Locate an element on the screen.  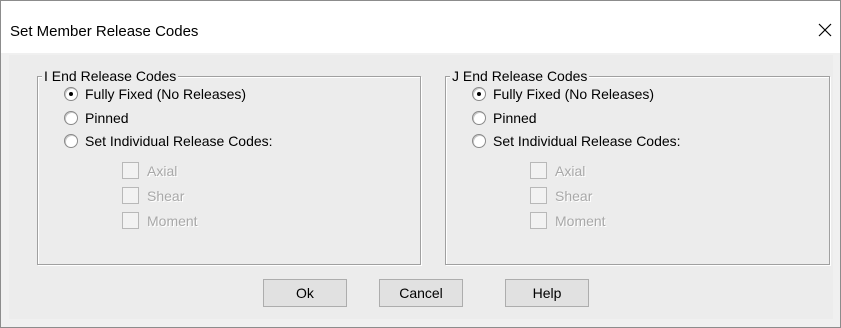
ok-button: Ok is located at coordinates (305, 293).